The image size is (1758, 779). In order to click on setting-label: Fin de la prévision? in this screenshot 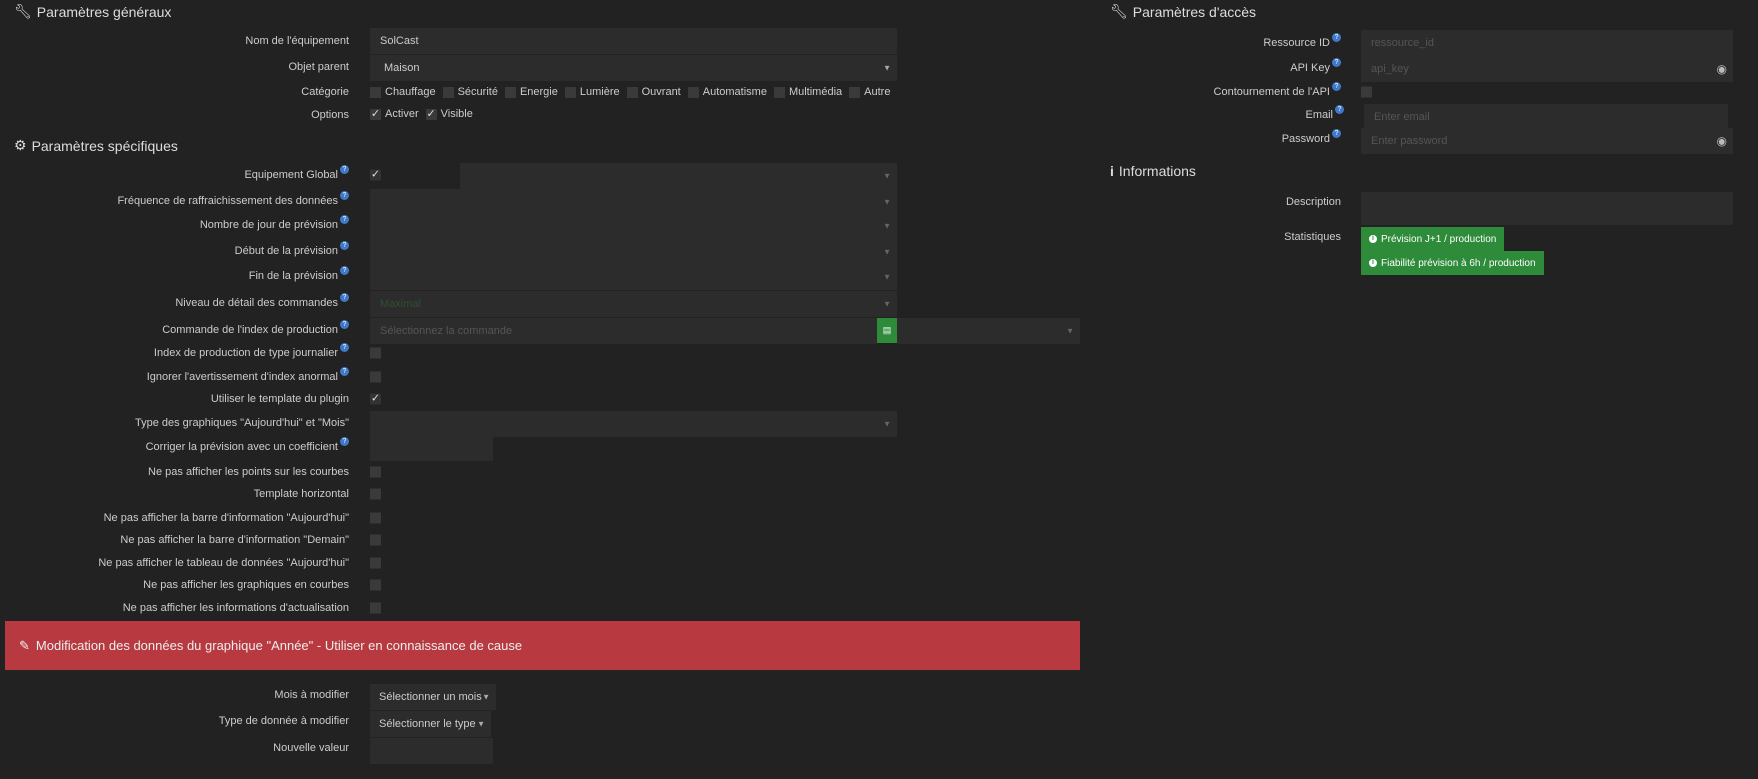, I will do `click(299, 274)`.